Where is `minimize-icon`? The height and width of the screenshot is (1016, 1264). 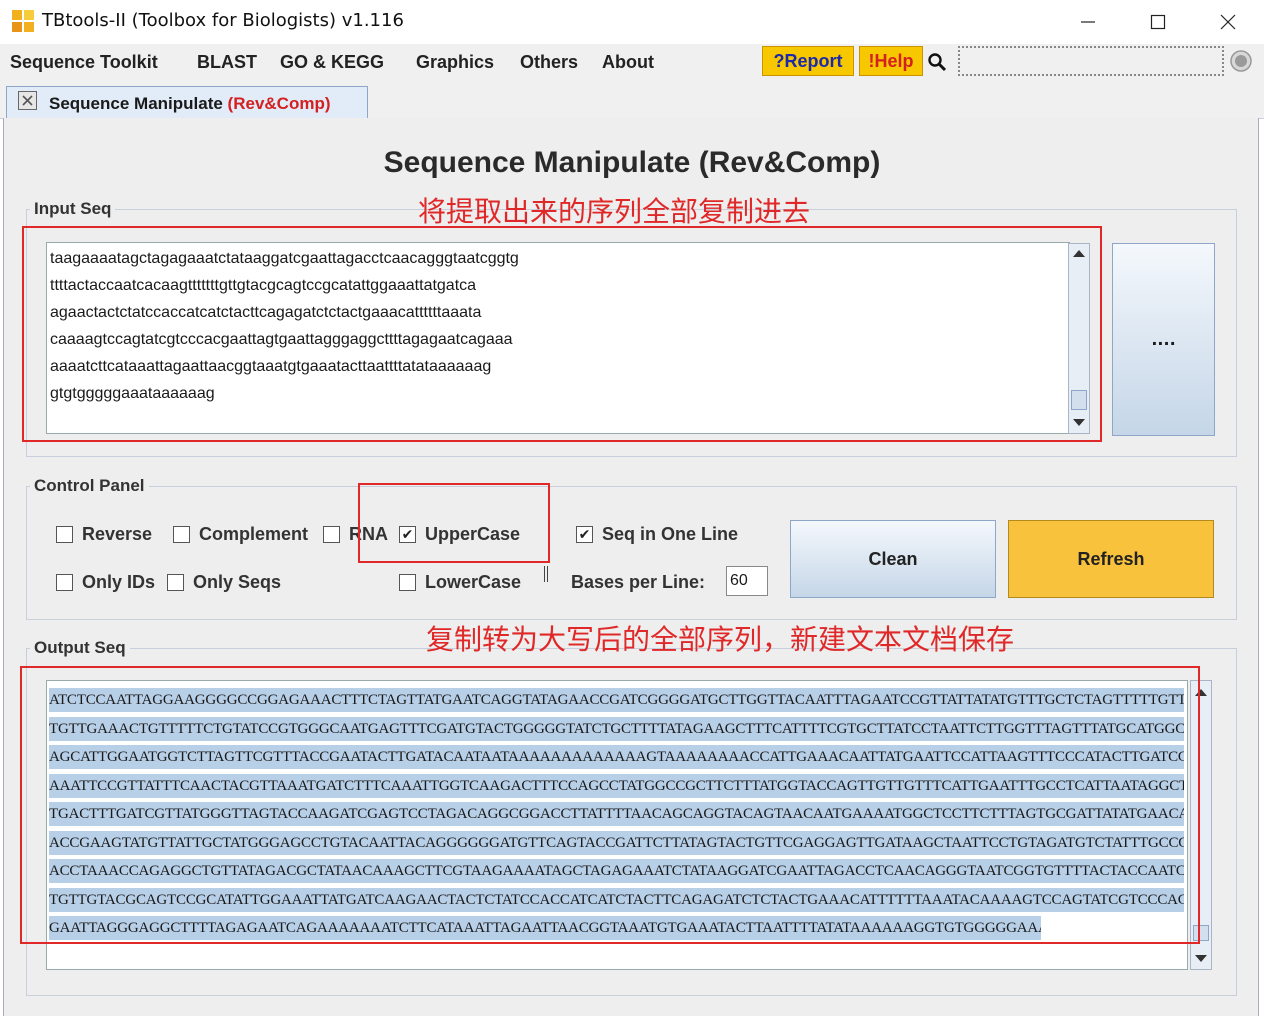 minimize-icon is located at coordinates (1088, 22).